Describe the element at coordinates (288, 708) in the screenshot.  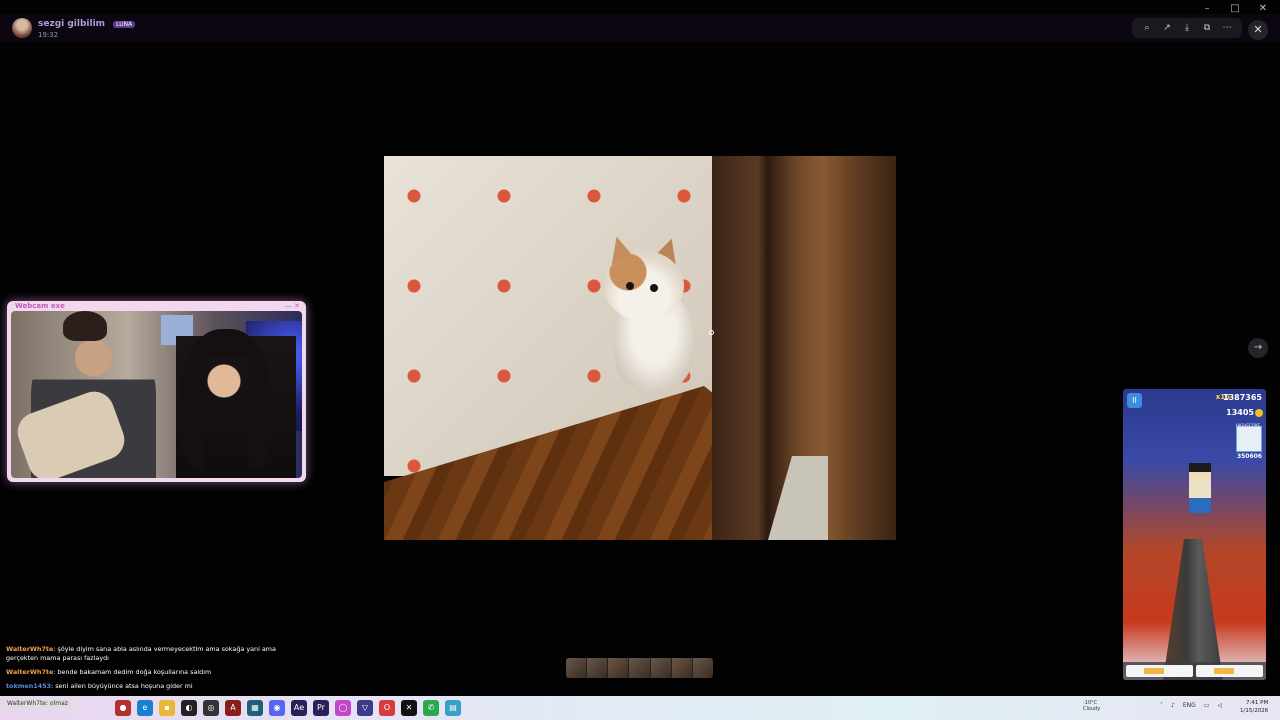
I see `taskbar-apps: ● e ▪ ◐ ◎ A ▦ ◉ Ae Pr ◯ ▽ O ✕ ✆ ▤` at that location.